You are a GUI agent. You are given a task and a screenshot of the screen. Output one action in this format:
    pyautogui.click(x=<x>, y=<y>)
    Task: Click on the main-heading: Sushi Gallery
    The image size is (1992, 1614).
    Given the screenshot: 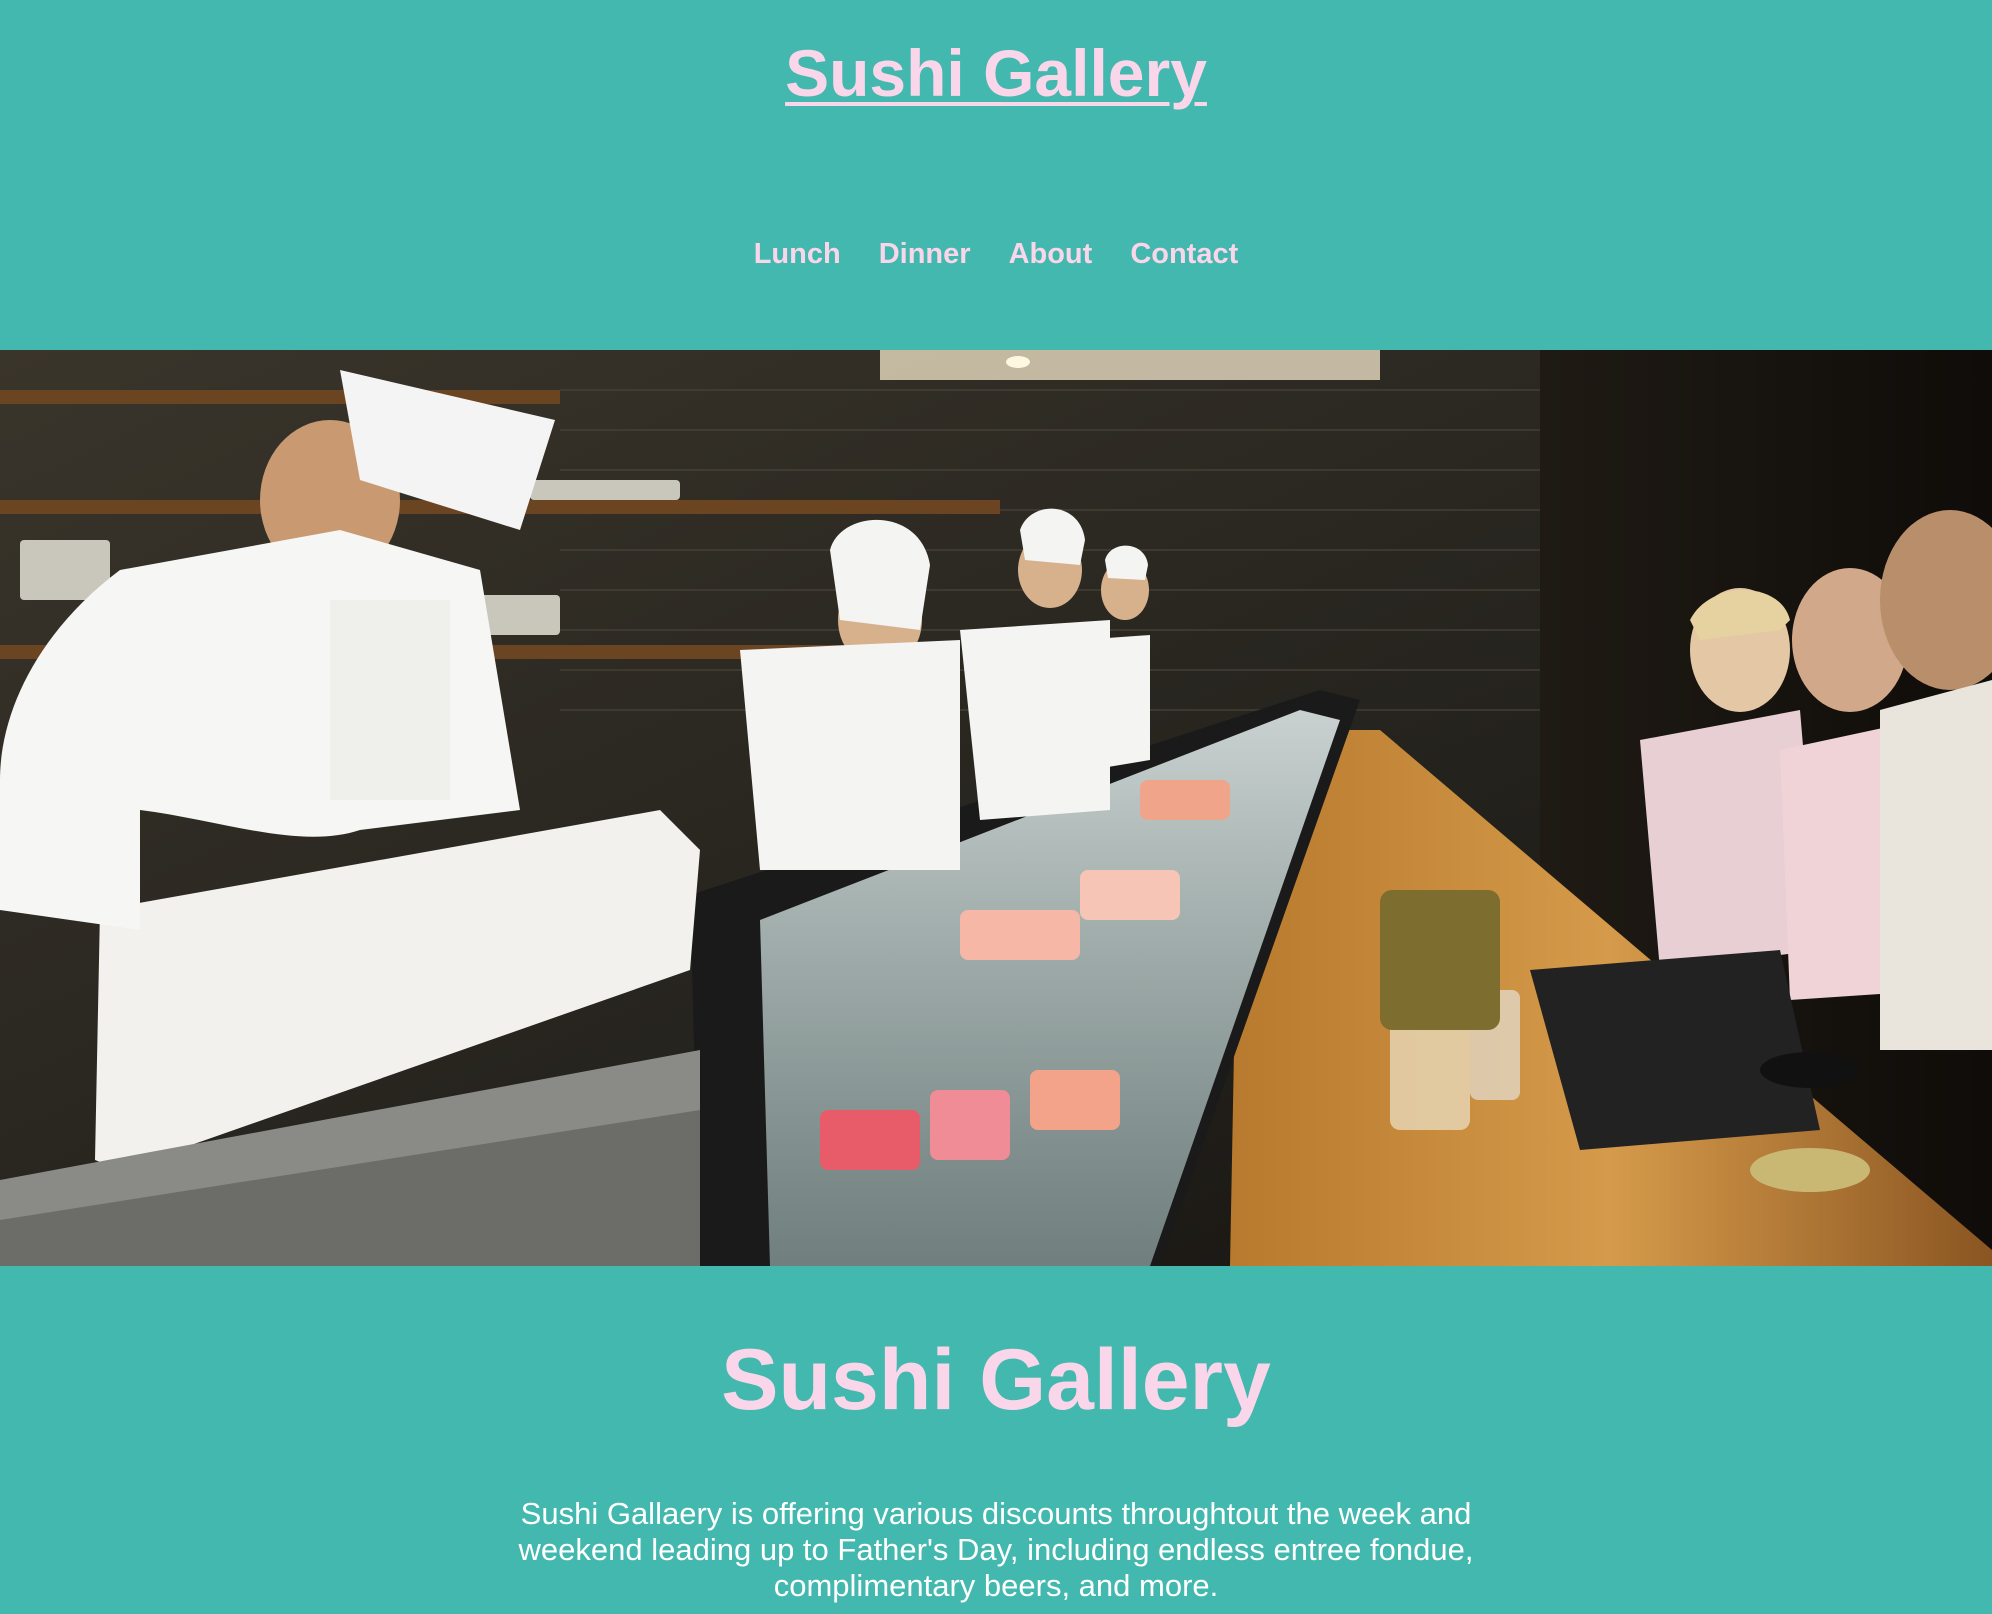 What is the action you would take?
    pyautogui.click(x=996, y=1380)
    